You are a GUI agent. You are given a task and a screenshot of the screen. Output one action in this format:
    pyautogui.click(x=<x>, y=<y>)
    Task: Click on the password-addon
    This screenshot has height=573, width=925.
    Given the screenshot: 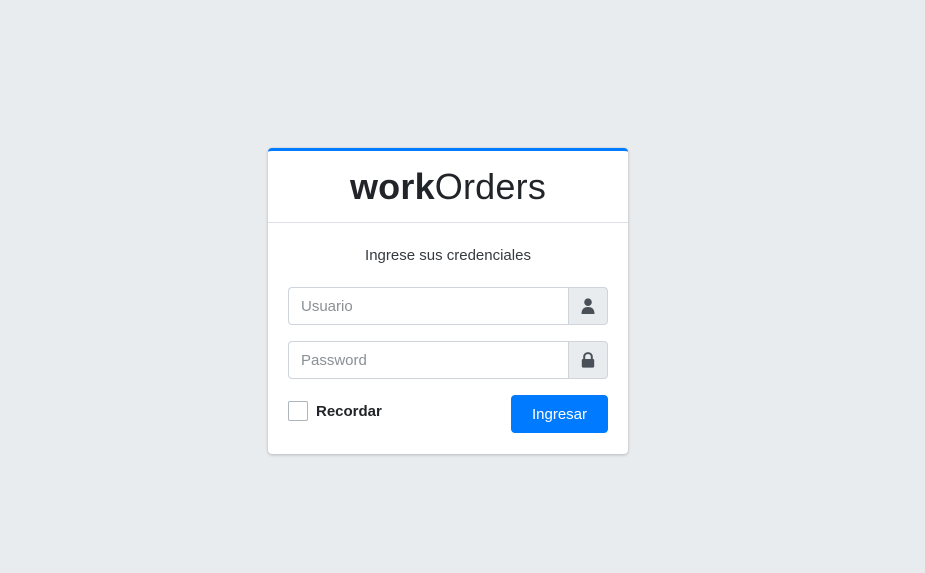 What is the action you would take?
    pyautogui.click(x=588, y=360)
    